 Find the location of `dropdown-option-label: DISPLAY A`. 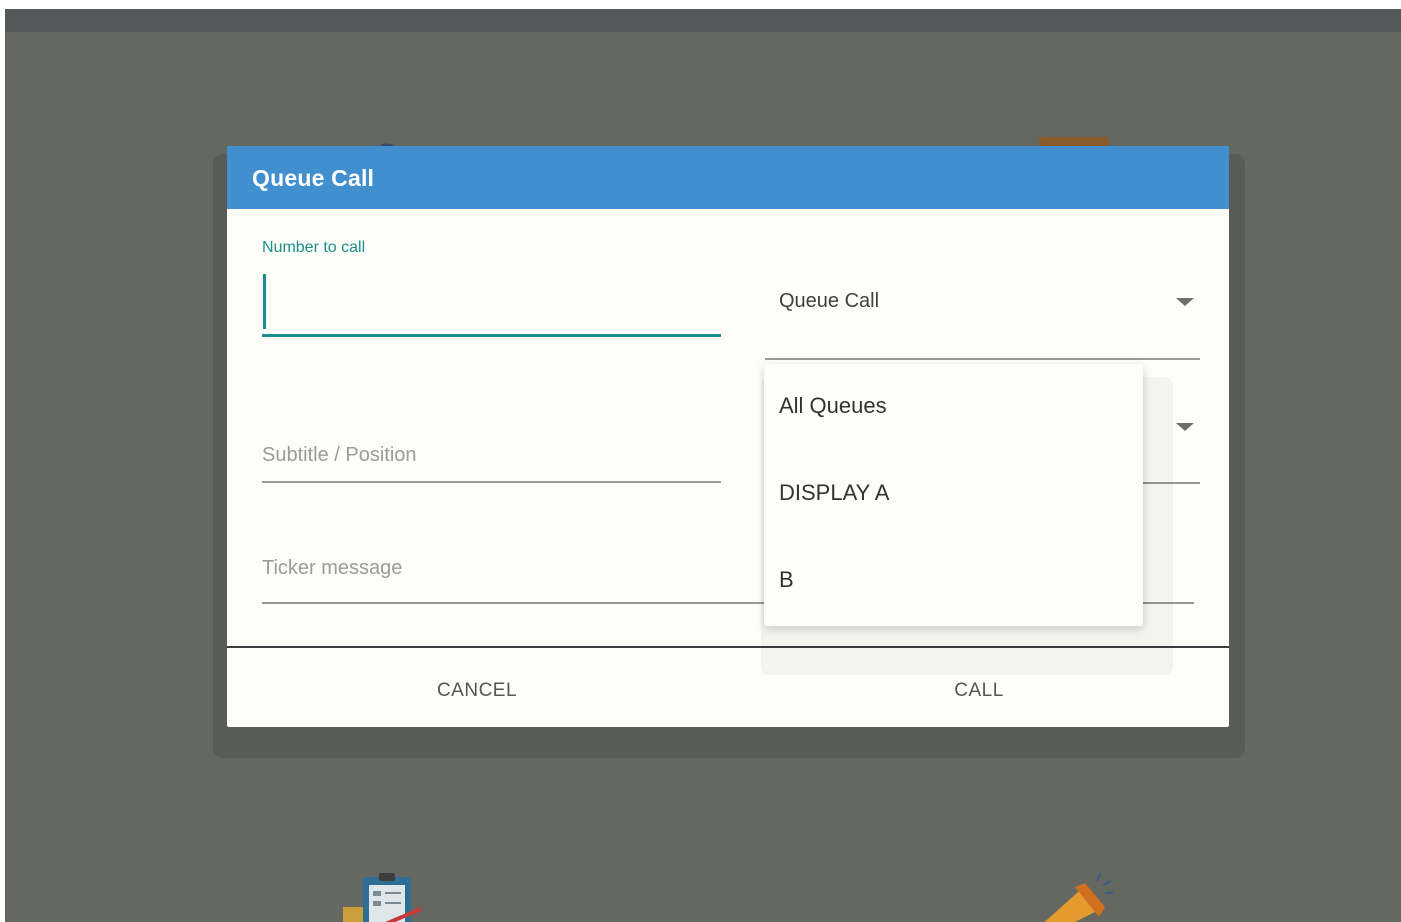

dropdown-option-label: DISPLAY A is located at coordinates (834, 492).